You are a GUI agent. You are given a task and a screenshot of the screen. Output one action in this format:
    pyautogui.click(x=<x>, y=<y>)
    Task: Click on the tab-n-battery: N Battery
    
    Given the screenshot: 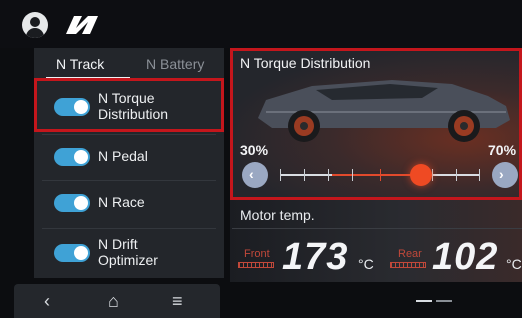 What is the action you would take?
    pyautogui.click(x=175, y=64)
    